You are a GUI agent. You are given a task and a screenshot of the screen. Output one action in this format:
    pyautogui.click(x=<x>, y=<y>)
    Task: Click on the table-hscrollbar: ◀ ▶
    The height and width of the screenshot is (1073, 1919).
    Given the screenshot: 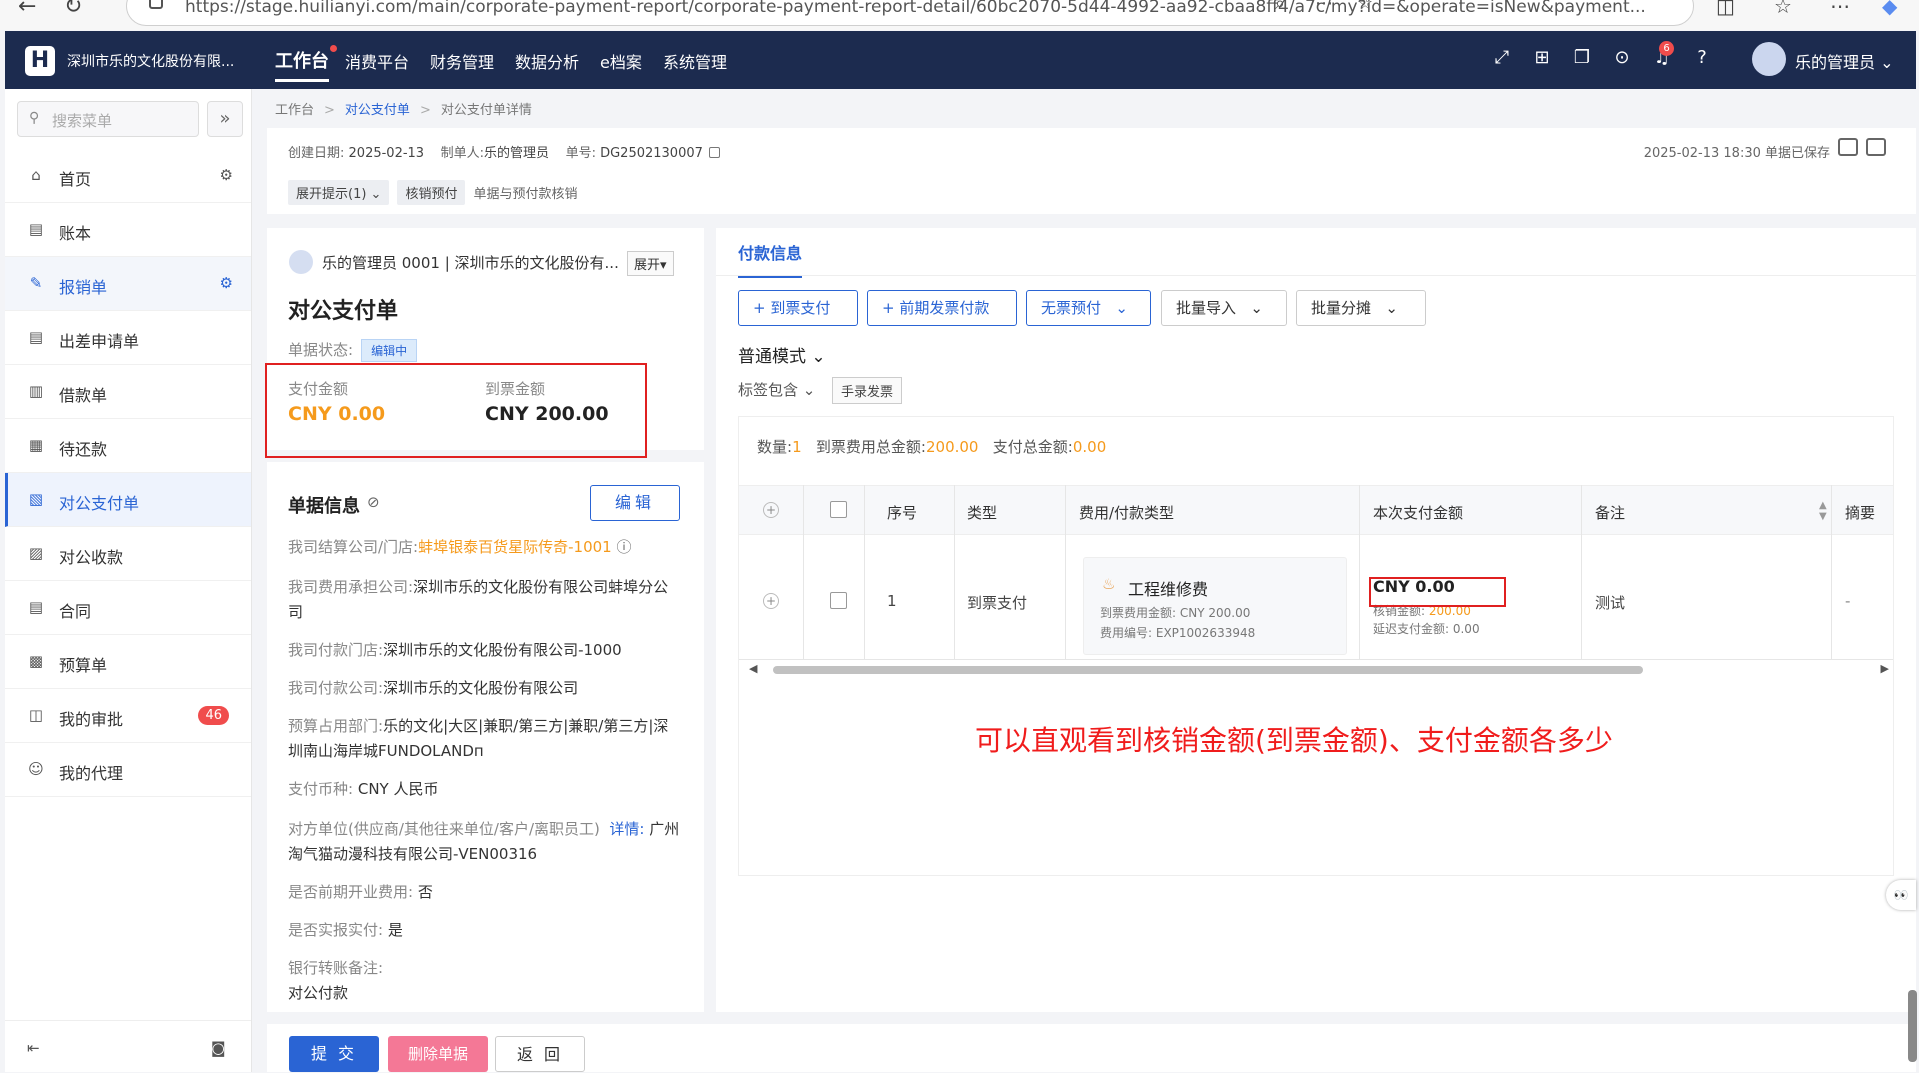 What is the action you would take?
    pyautogui.click(x=1319, y=669)
    